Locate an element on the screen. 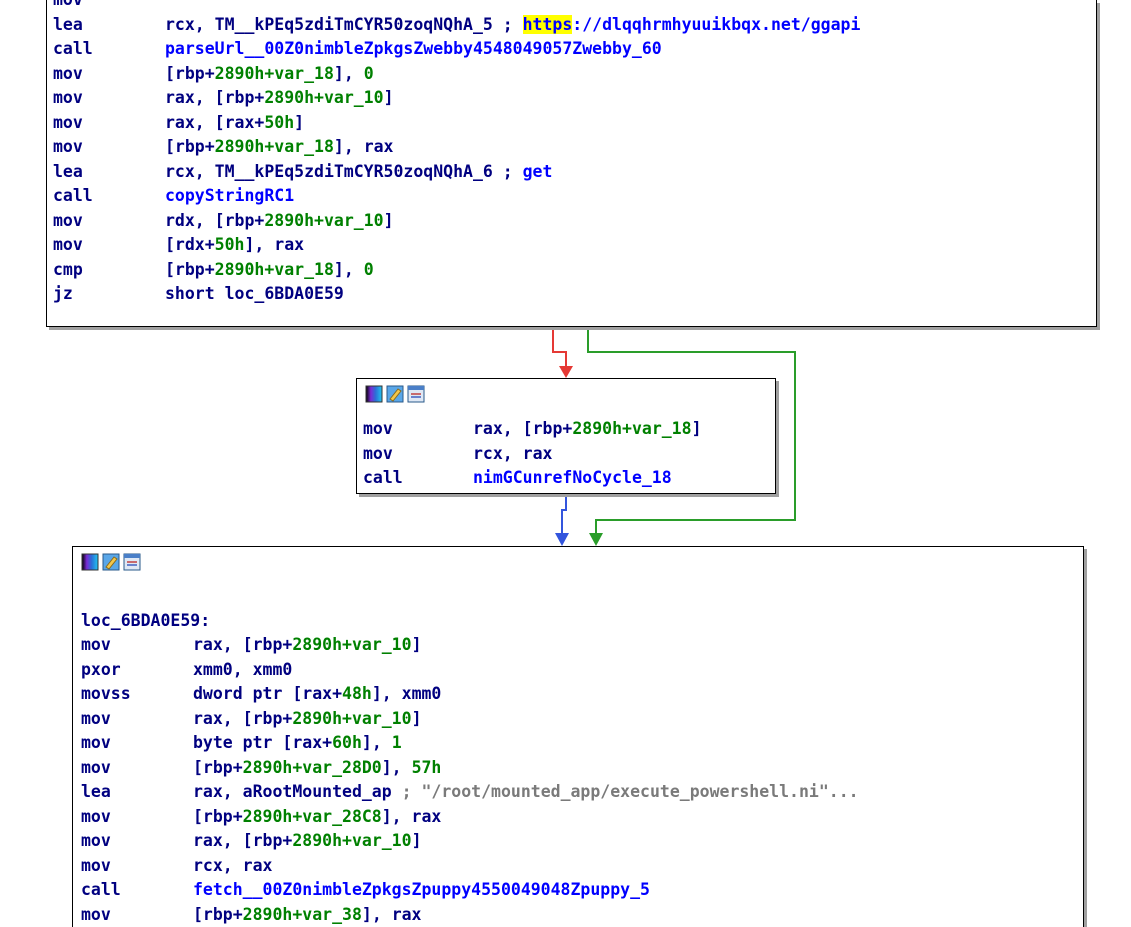  operands: rax, [rax+50h] is located at coordinates (234, 123).